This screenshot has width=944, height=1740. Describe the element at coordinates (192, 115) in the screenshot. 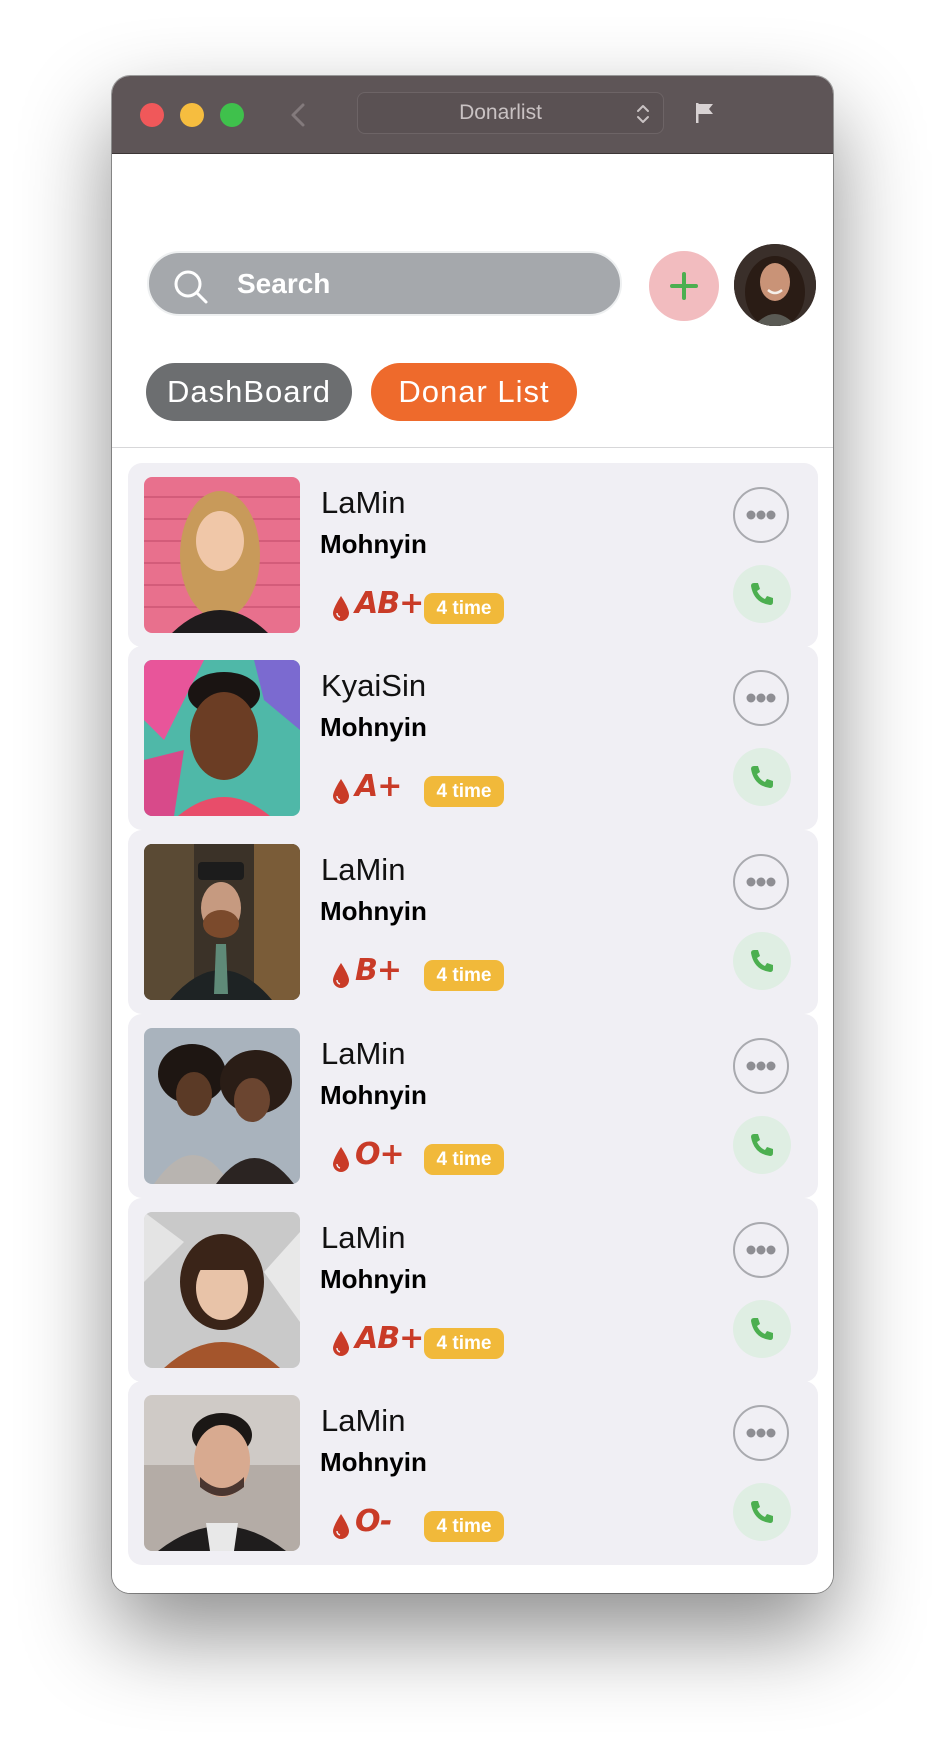

I see `minimize-window-button` at that location.